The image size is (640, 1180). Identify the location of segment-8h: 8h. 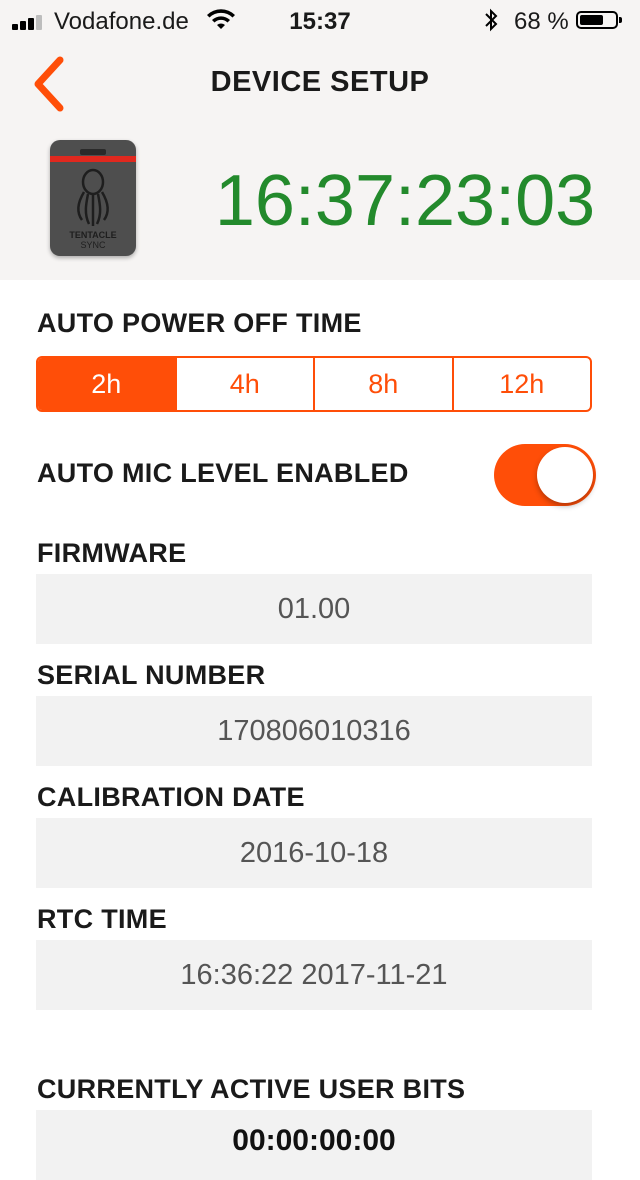
(384, 384).